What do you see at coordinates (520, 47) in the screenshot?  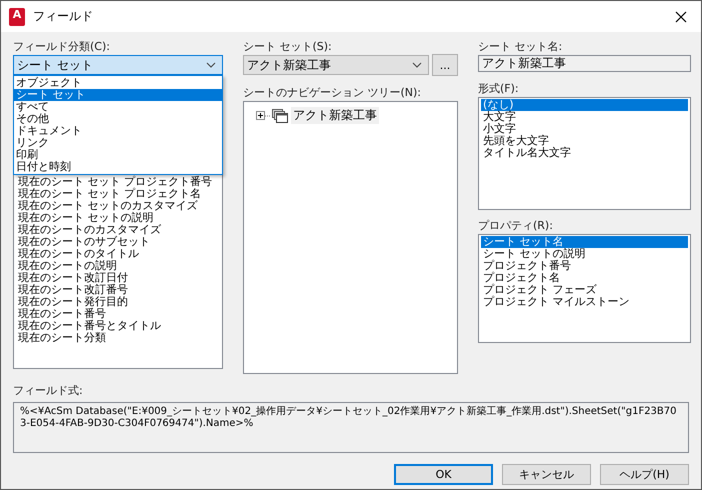 I see `sheet-set-name-label: シート セット名:` at bounding box center [520, 47].